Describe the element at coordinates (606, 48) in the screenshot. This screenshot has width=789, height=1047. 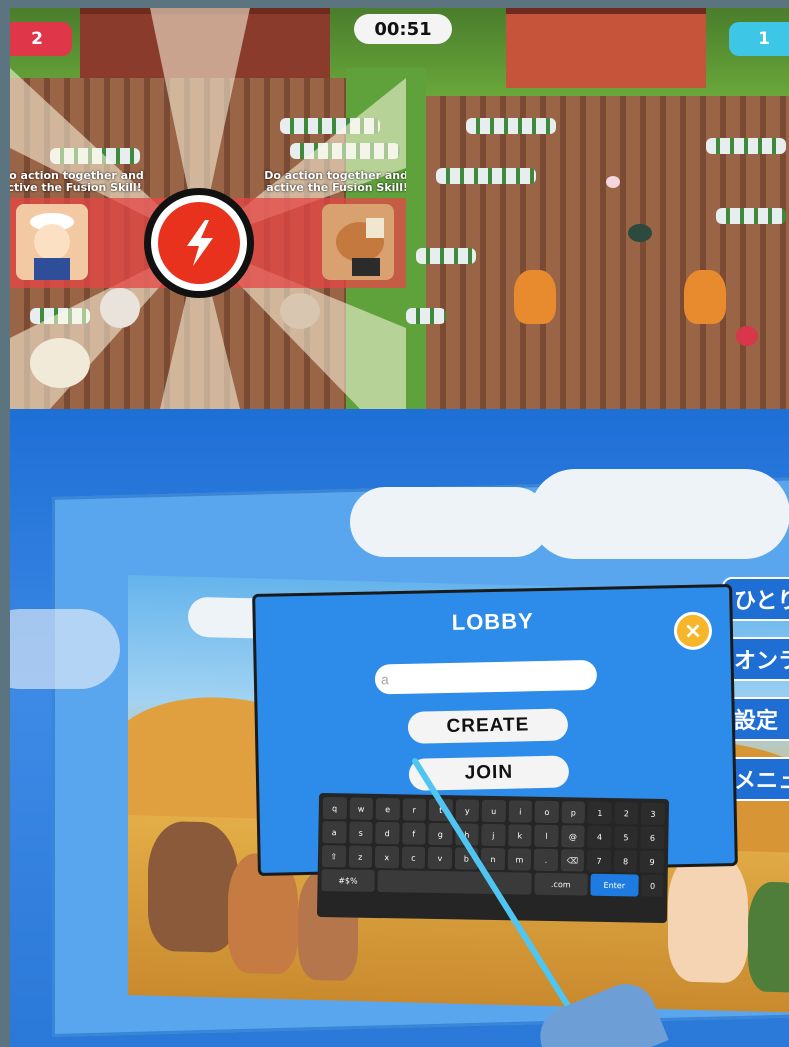
I see `barn-building` at that location.